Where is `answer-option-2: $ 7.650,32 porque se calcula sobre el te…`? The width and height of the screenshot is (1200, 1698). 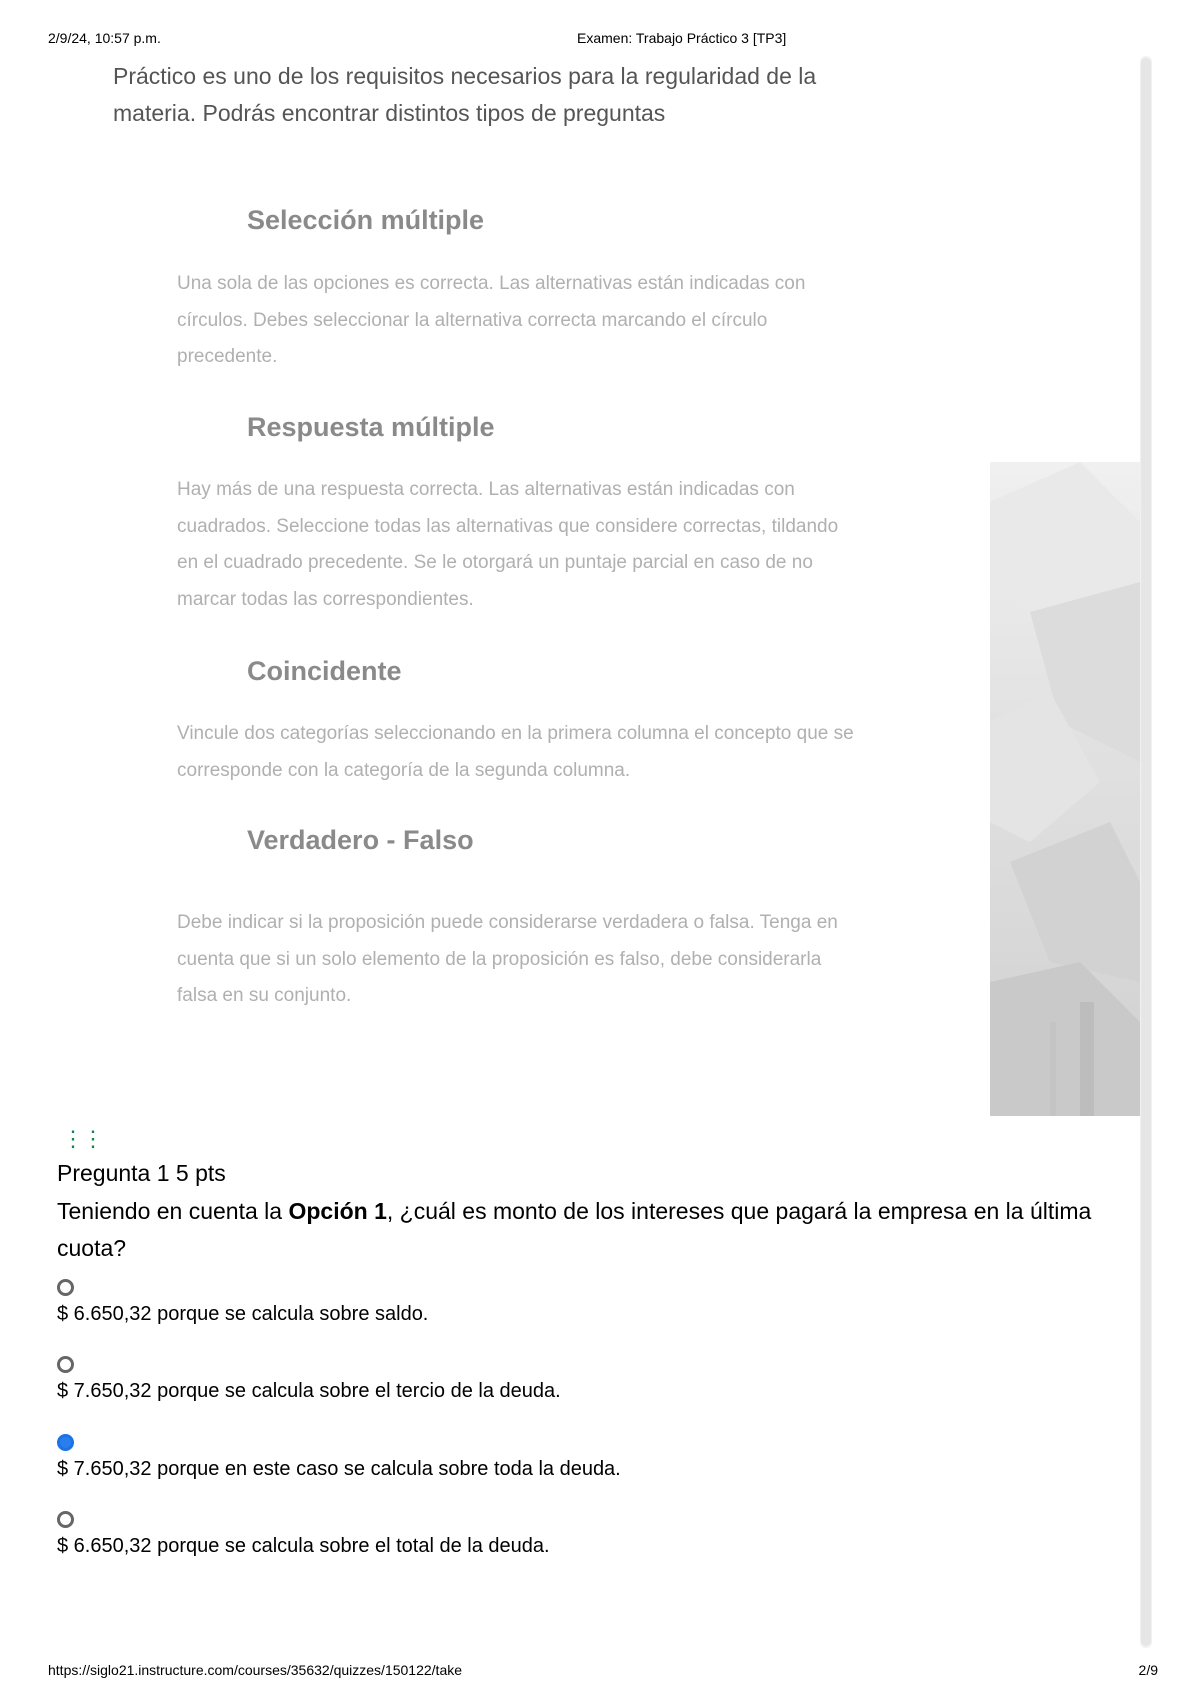 answer-option-2: $ 7.650,32 porque se calcula sobre el te… is located at coordinates (507, 1379).